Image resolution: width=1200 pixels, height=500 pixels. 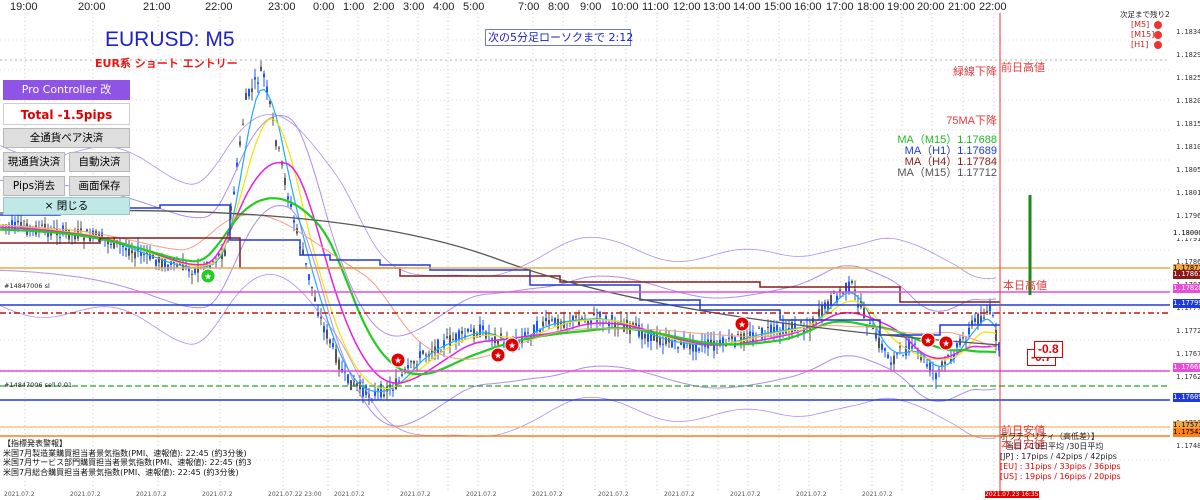 What do you see at coordinates (34, 162) in the screenshot?
I see `close-current-pair-button: 現通貨決済` at bounding box center [34, 162].